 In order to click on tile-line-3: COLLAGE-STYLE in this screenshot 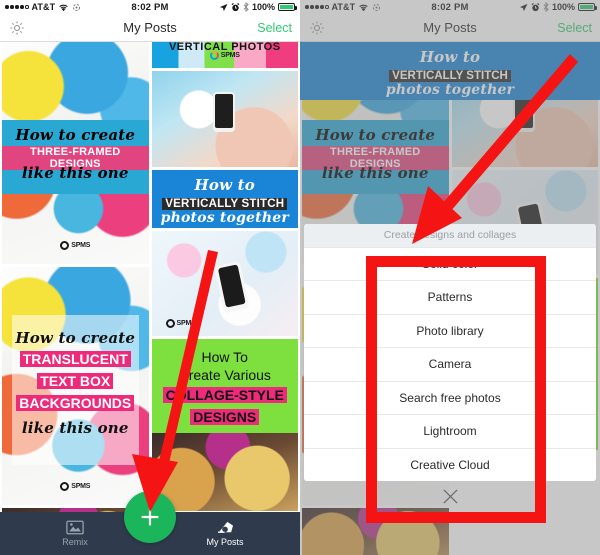, I will do `click(224, 395)`.